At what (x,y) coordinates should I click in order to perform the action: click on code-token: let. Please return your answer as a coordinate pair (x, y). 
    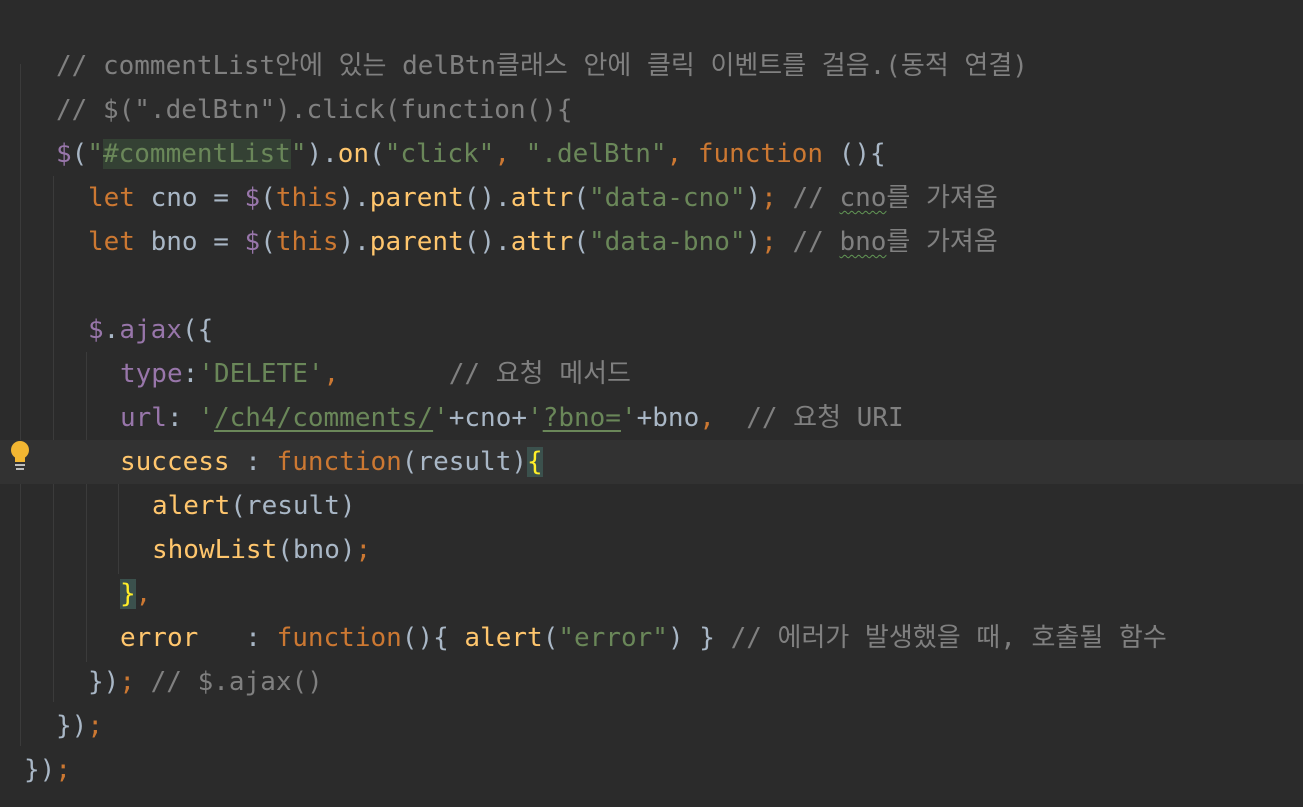
    Looking at the image, I should click on (119, 242).